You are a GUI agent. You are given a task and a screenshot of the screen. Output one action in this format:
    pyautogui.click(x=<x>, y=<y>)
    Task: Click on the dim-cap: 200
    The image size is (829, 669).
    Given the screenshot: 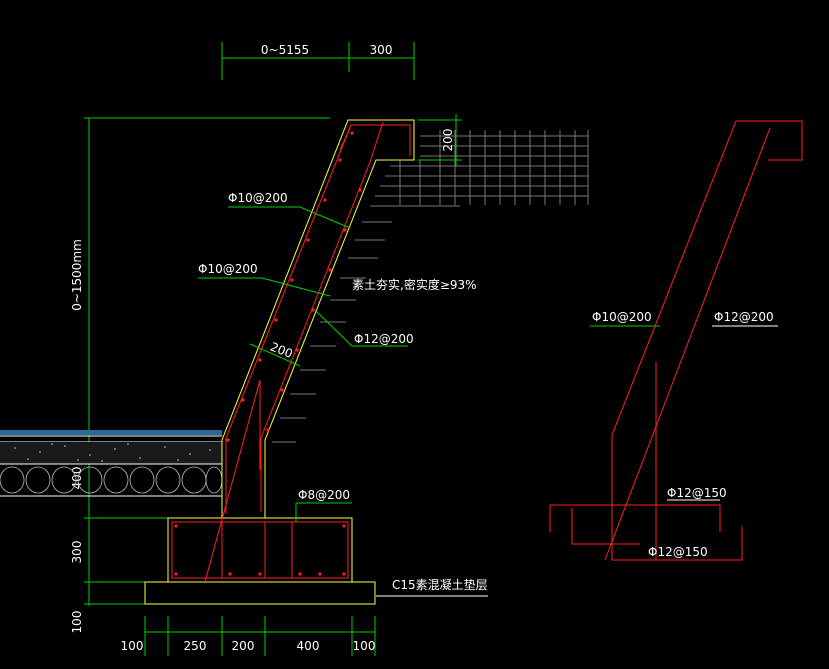 What is the action you would take?
    pyautogui.click(x=448, y=140)
    